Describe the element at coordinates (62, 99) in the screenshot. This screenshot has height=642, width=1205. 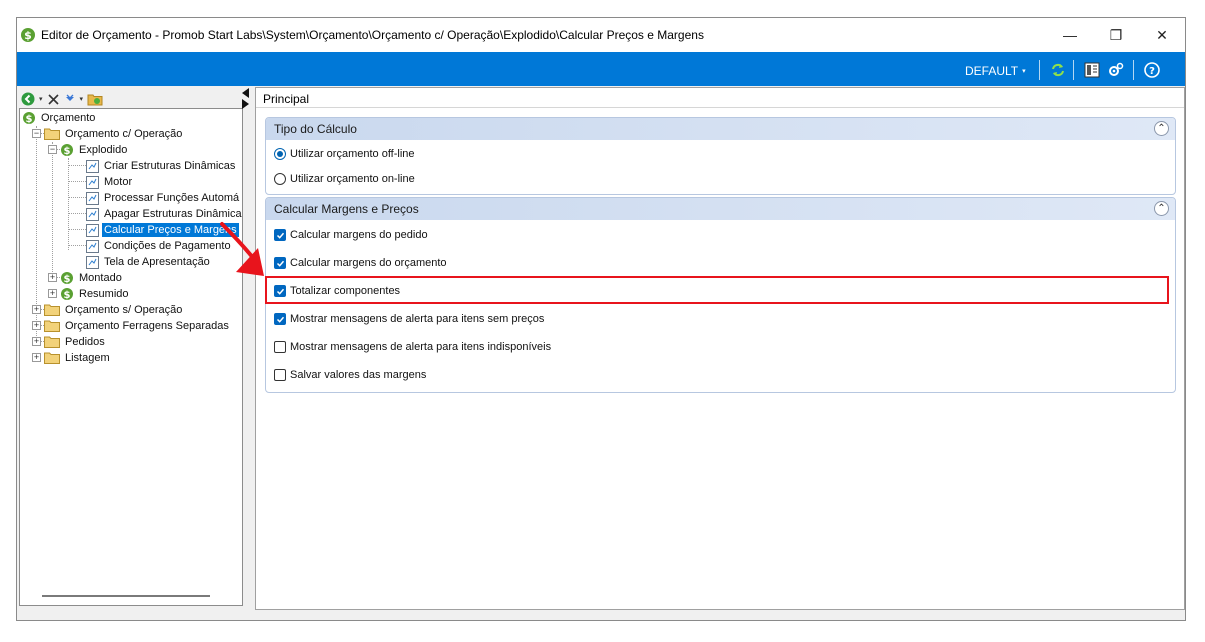
I see `nav-toolbar: ▾ ▾` at that location.